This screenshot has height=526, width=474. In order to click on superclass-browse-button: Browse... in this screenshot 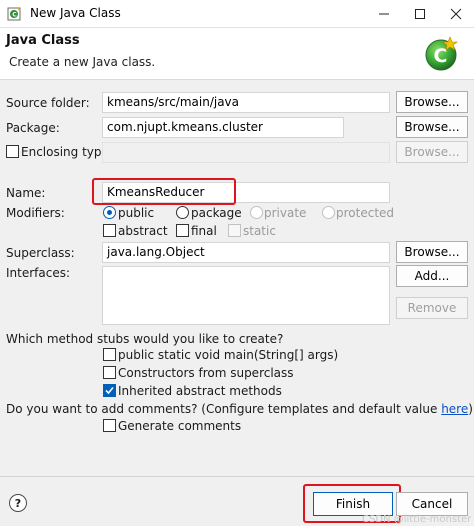, I will do `click(432, 252)`.